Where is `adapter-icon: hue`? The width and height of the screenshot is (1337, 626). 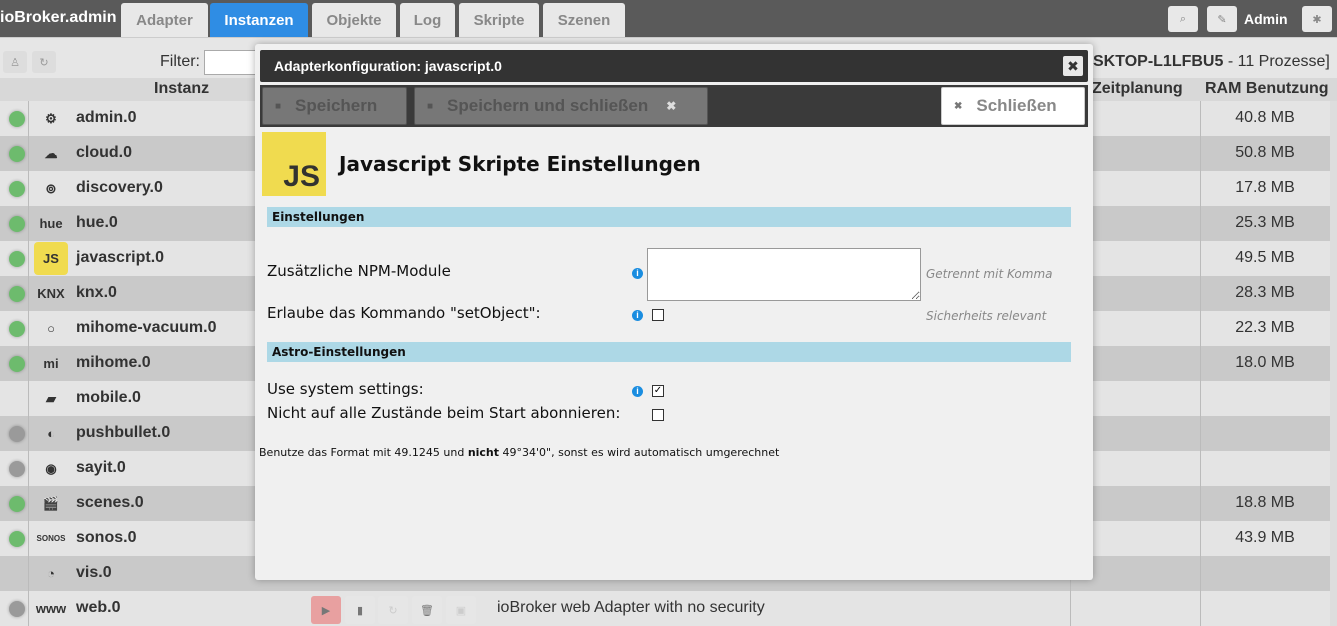 adapter-icon: hue is located at coordinates (51, 223).